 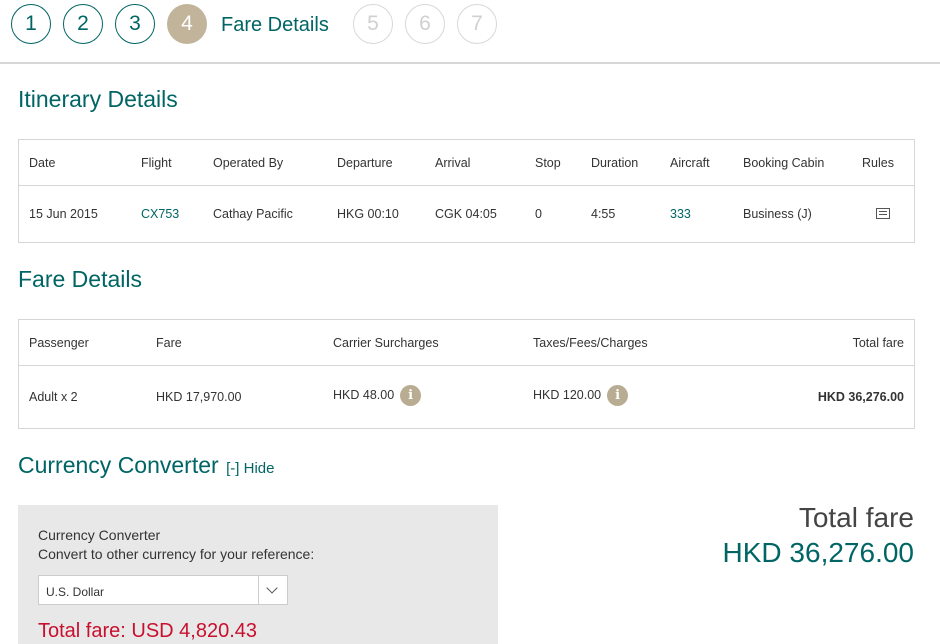 I want to click on col-departure: Departure, so click(x=365, y=163).